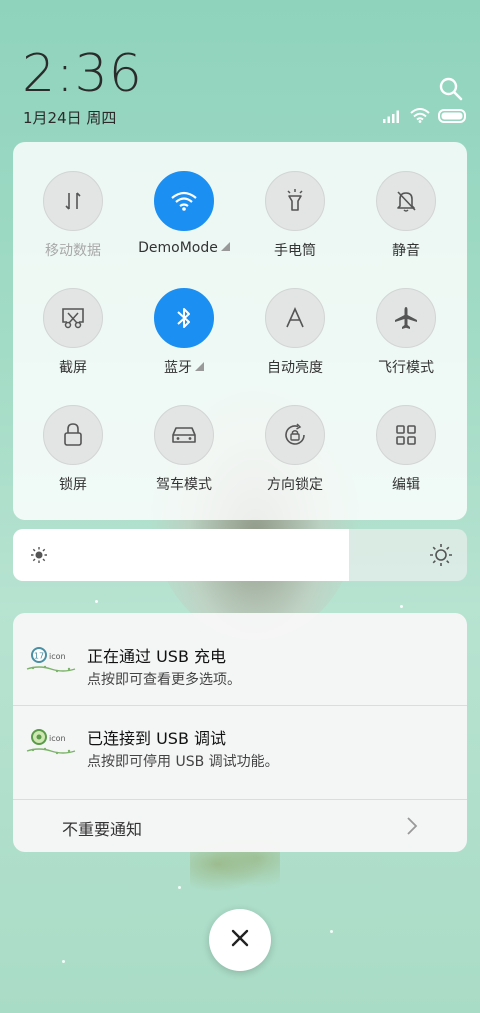 Image resolution: width=480 pixels, height=1013 pixels. I want to click on tile-auto-brightness: 自动亮度, so click(295, 340).